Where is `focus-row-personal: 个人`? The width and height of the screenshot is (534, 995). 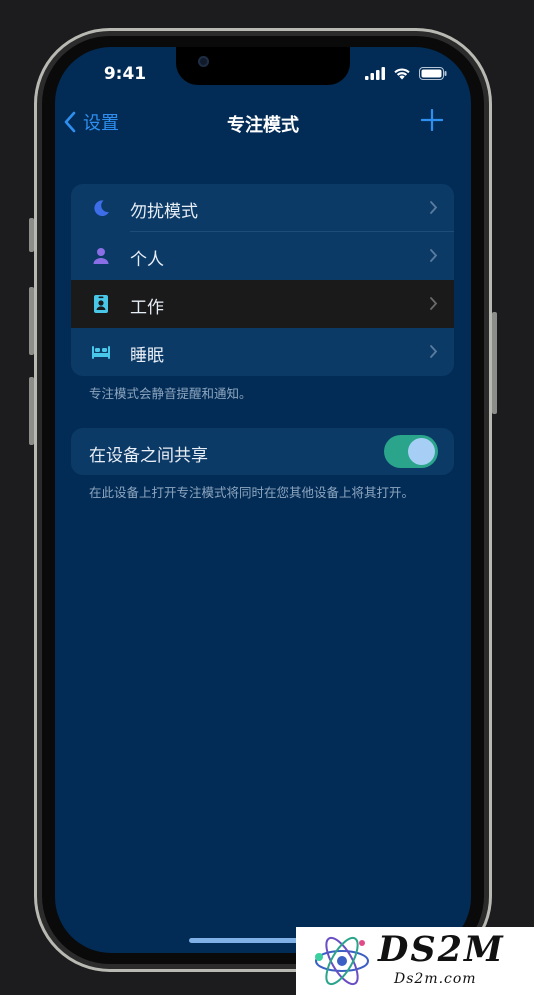 focus-row-personal: 个人 is located at coordinates (262, 256).